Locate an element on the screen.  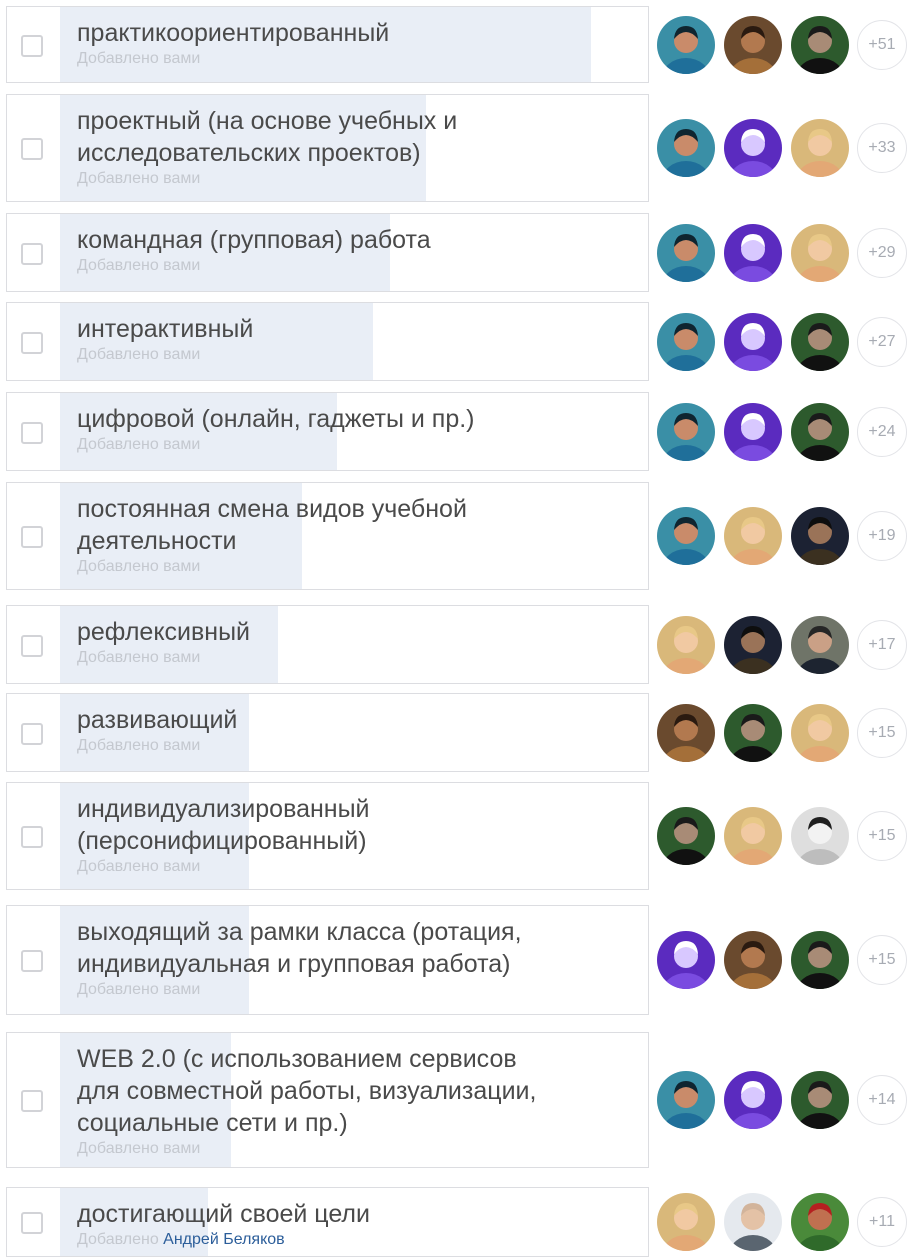
avatar-woman-bw is located at coordinates (820, 836).